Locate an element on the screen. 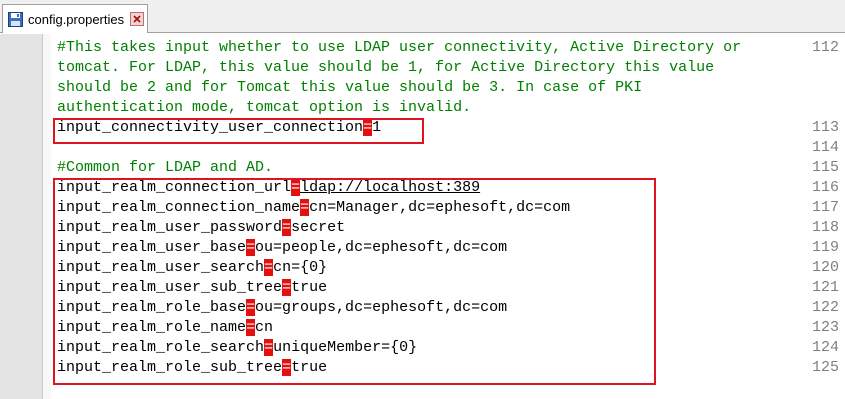 The height and width of the screenshot is (399, 845). property-value: uniqueMember={0} is located at coordinates (345, 347).